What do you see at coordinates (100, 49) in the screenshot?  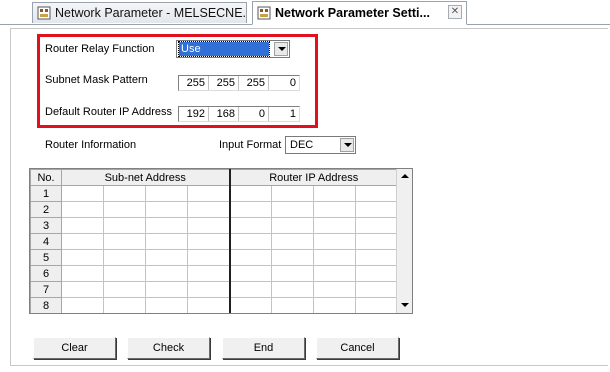 I see `router-relay-label: Router Relay Function` at bounding box center [100, 49].